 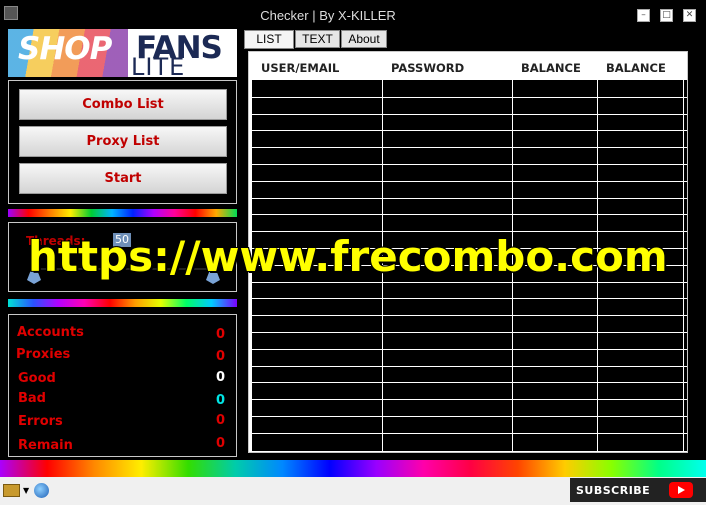 I want to click on stat-errors-value: 0, so click(x=221, y=420).